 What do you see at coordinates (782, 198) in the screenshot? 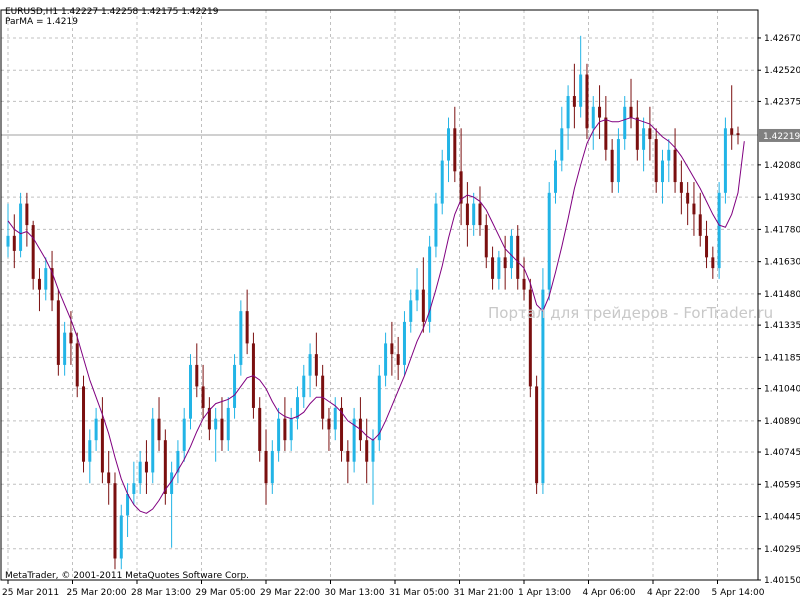
I see `y-tick-label: 1.41930` at bounding box center [782, 198].